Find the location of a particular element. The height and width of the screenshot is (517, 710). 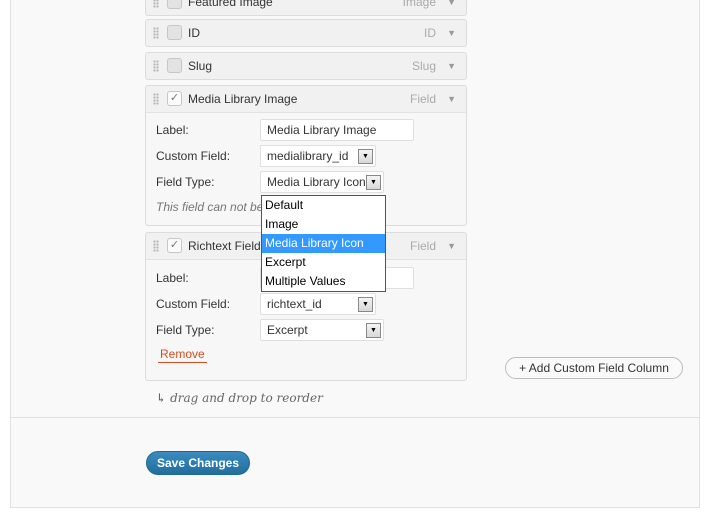

drag-hint: ↳ drag and drop to reorder is located at coordinates (239, 398).